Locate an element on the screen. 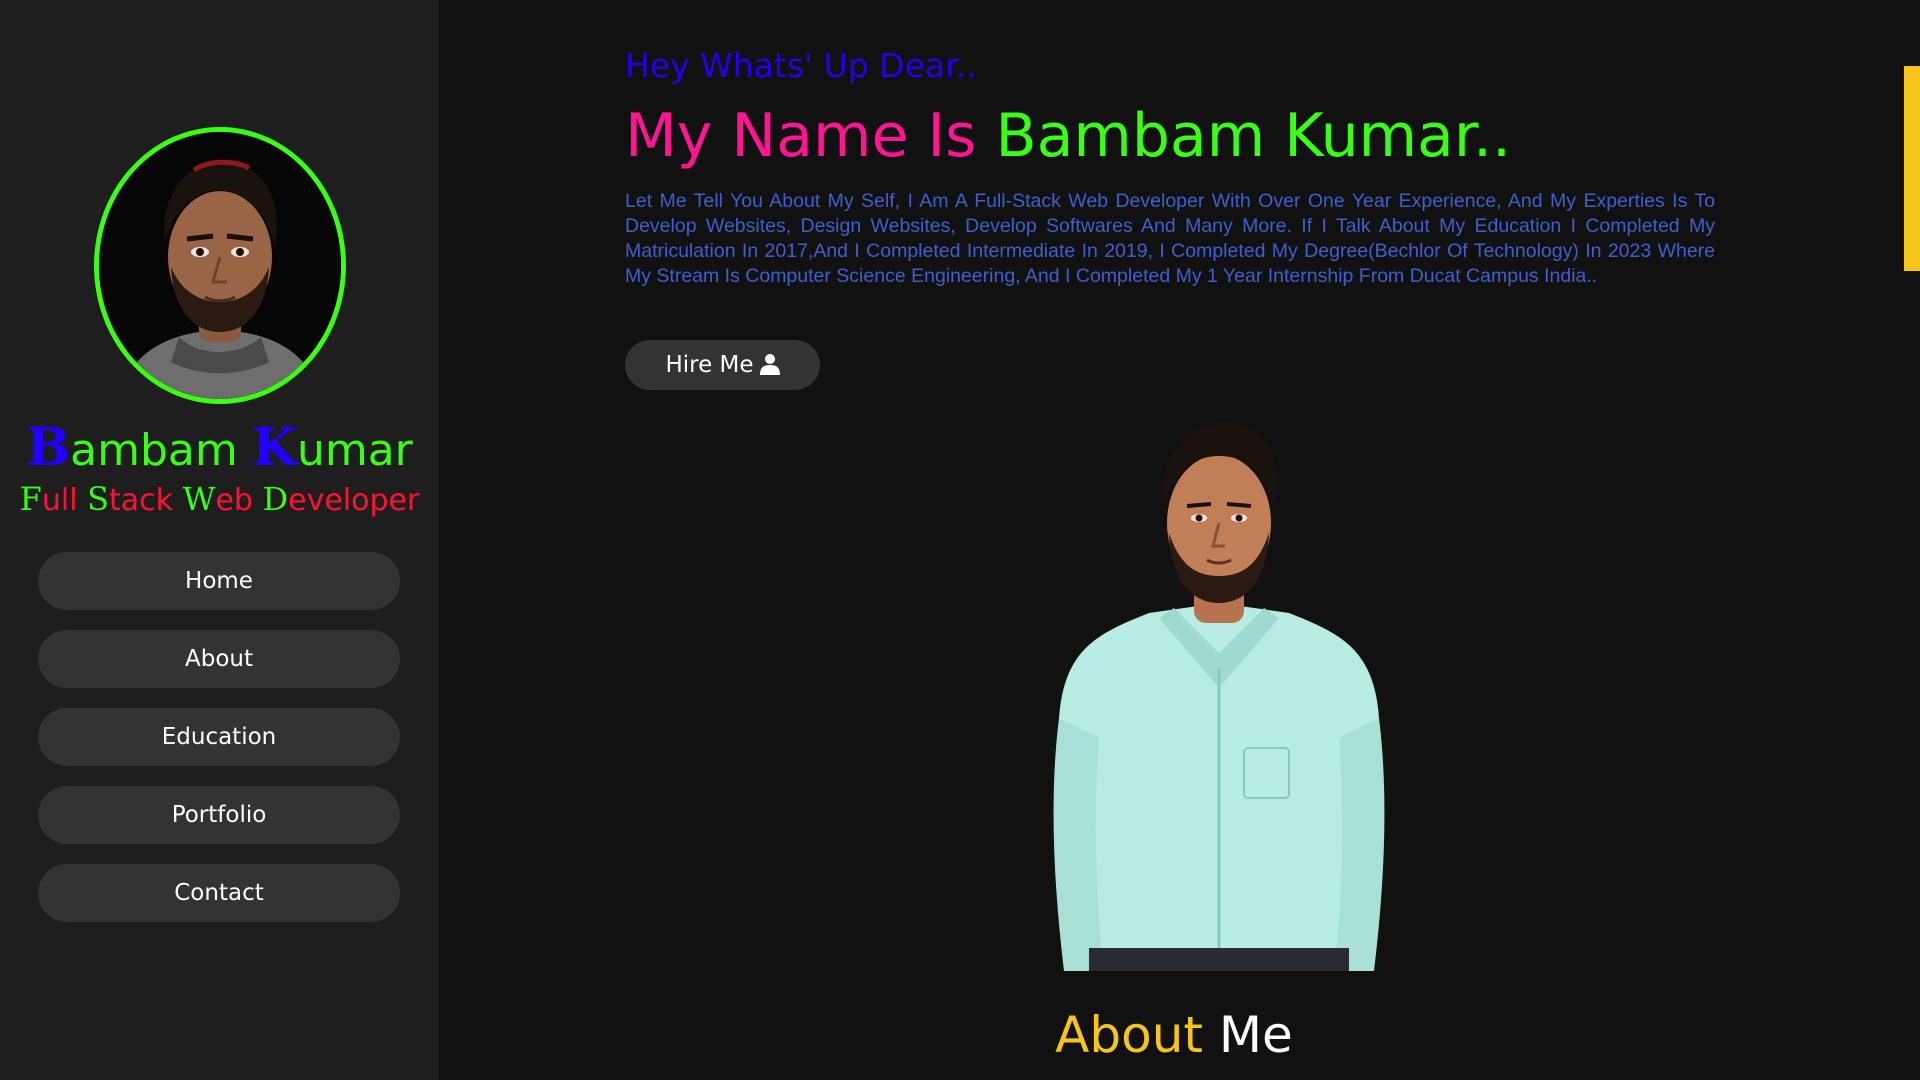 This screenshot has height=1080, width=1920. role-word-rest: ull is located at coordinates (59, 500).